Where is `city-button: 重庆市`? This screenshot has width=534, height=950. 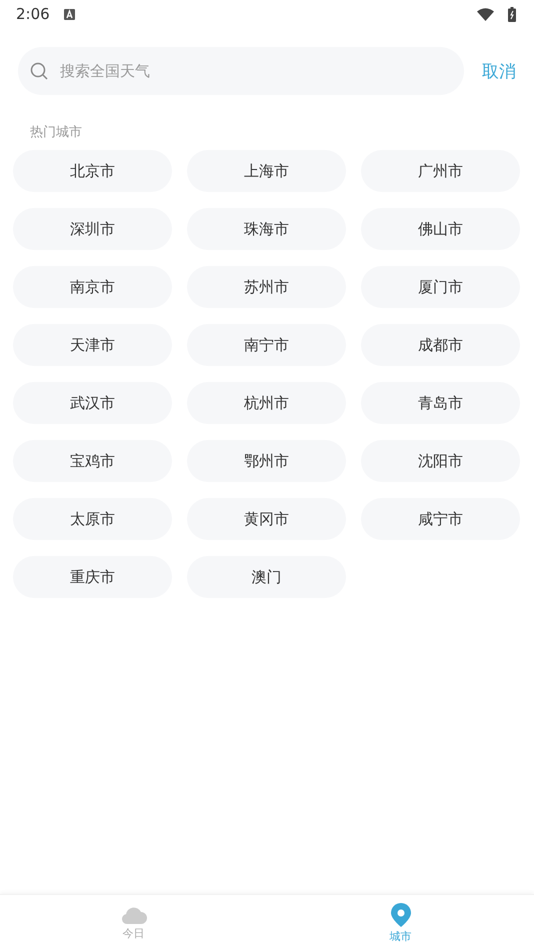 city-button: 重庆市 is located at coordinates (92, 577).